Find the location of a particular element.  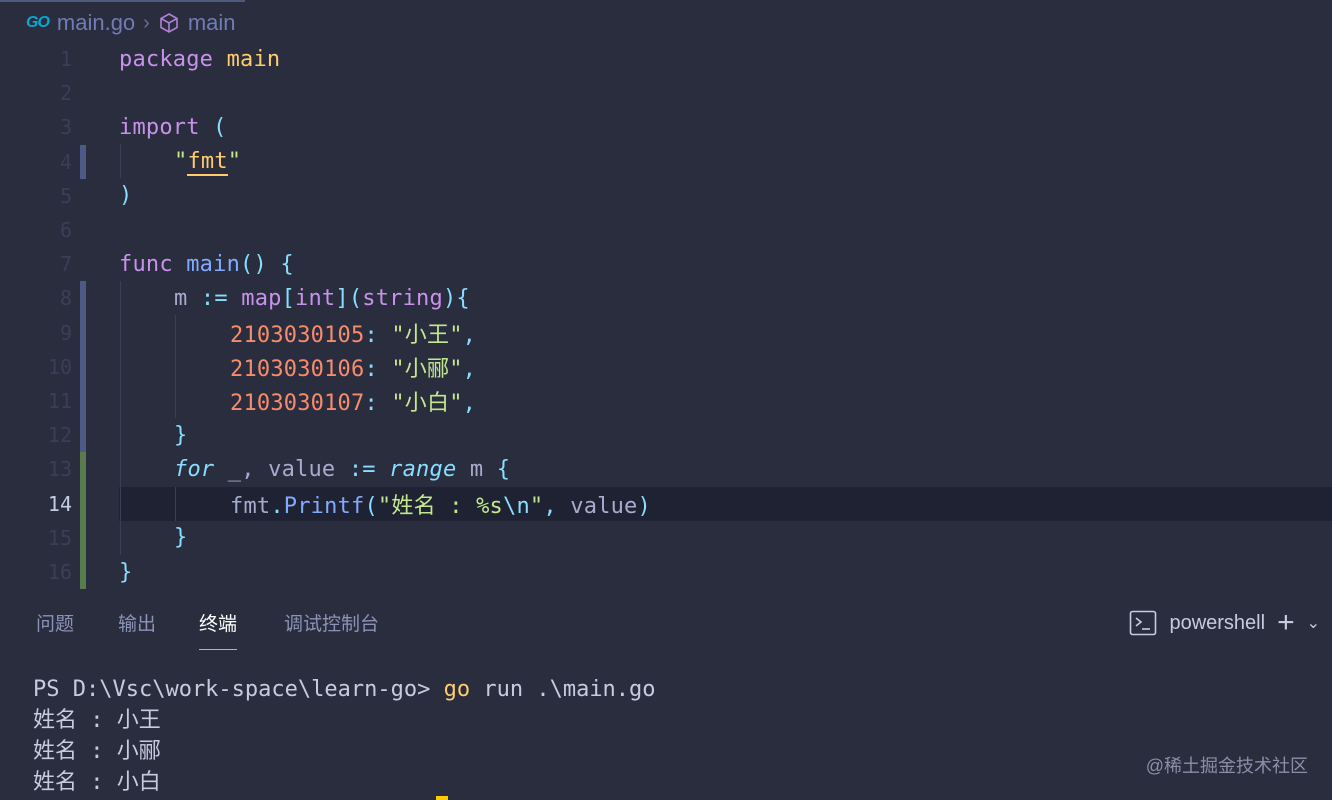

tab-active-indicator is located at coordinates (122, 1).